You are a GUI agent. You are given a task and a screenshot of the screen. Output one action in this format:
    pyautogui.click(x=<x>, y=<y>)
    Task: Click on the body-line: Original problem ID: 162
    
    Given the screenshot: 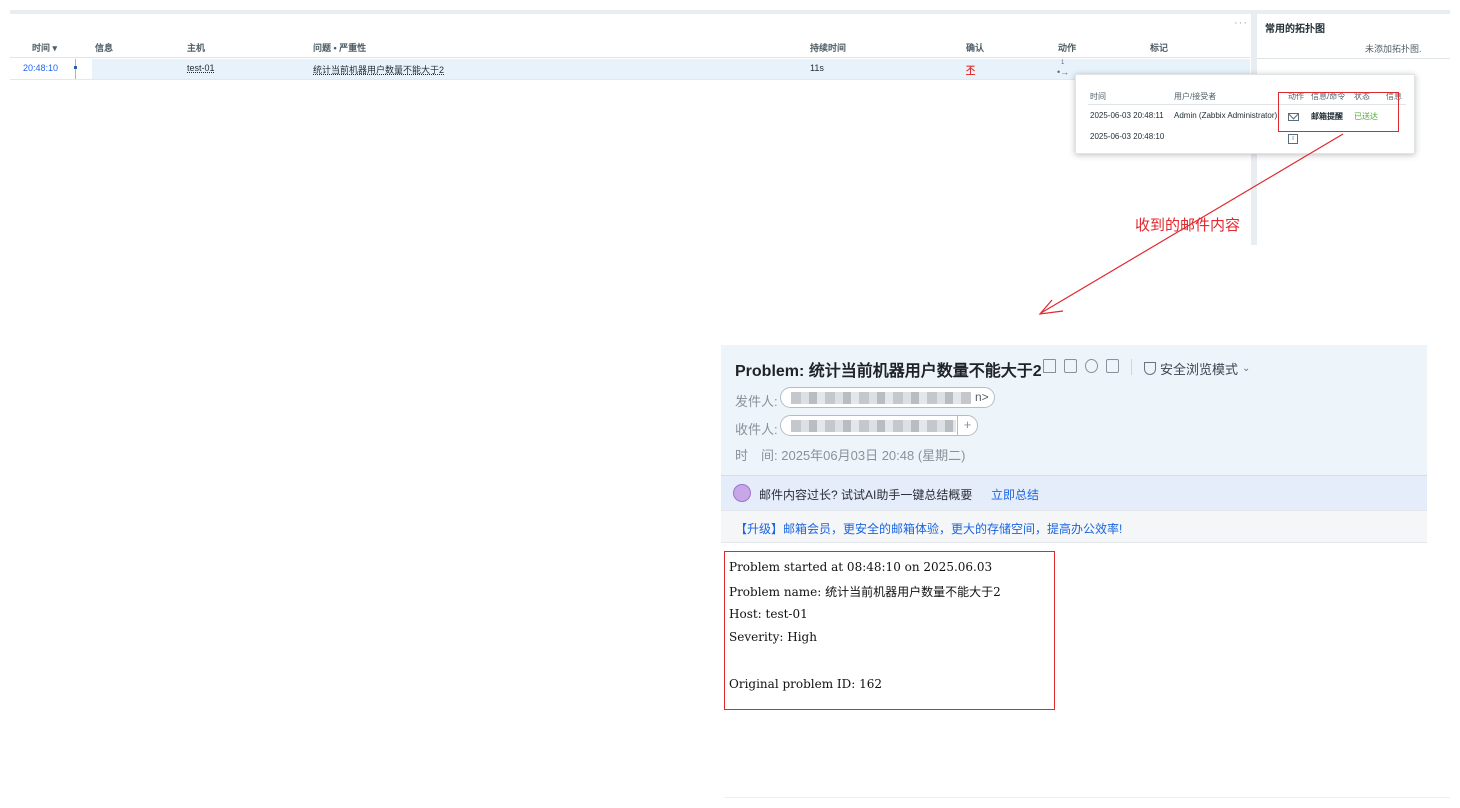 What is the action you would take?
    pyautogui.click(x=806, y=684)
    